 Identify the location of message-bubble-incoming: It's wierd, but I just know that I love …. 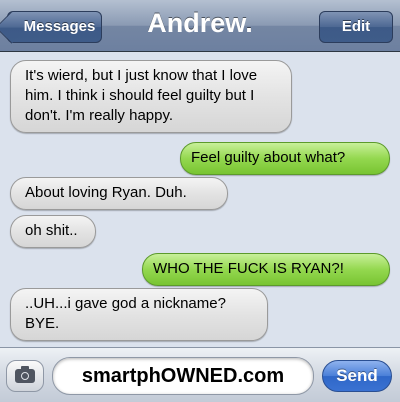
(151, 96).